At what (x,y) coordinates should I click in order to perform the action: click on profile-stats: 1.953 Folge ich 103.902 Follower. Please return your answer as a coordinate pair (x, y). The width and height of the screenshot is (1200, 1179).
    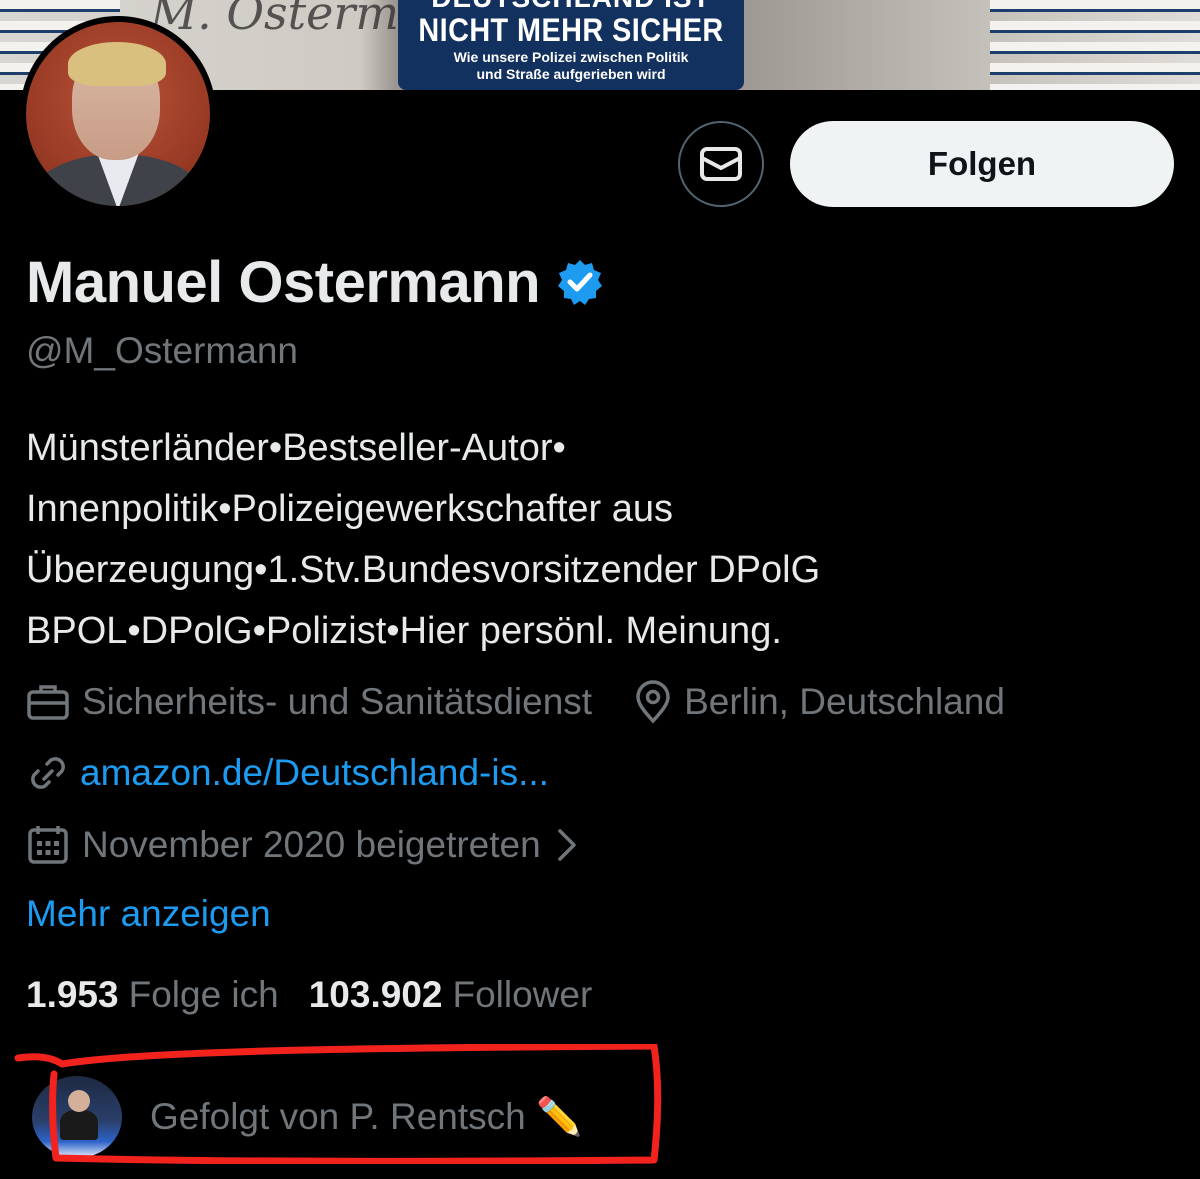
    Looking at the image, I should click on (309, 995).